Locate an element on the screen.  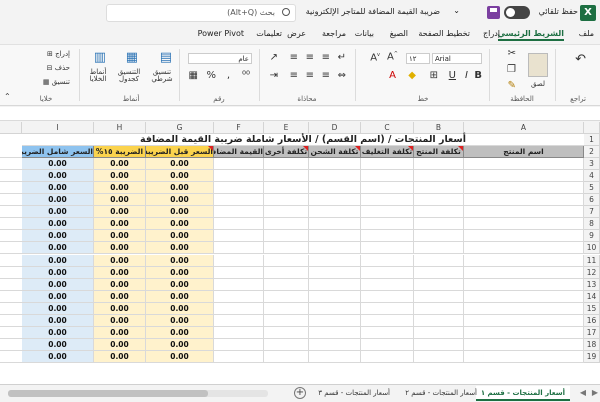
value-cell-i10: 0.00 is located at coordinates (58, 248).